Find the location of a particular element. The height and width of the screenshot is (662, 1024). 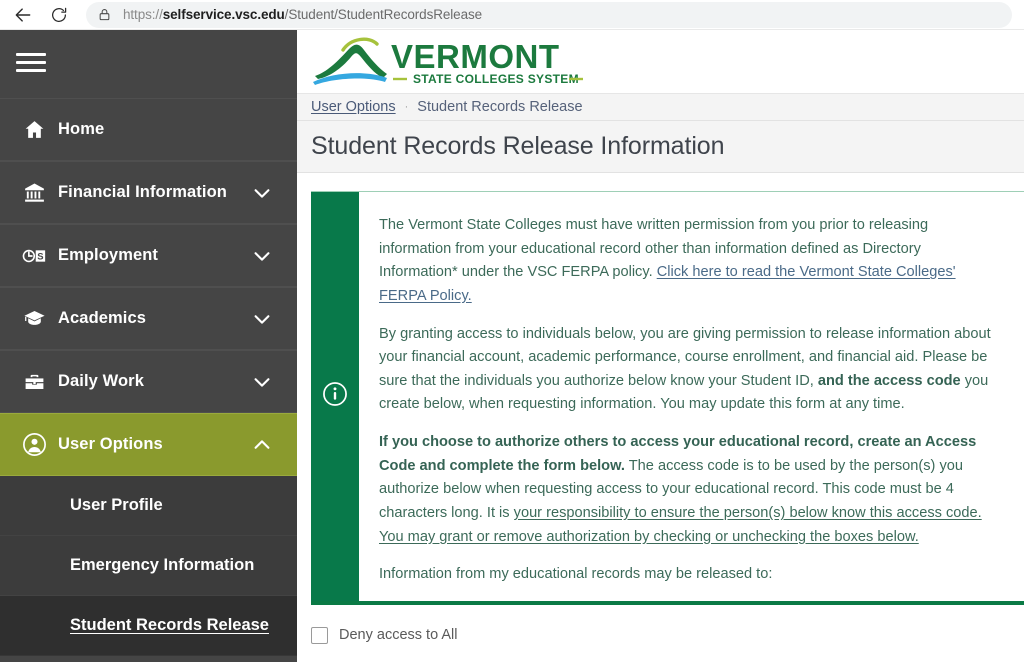

page-title: Student Records Release Information is located at coordinates (518, 146).